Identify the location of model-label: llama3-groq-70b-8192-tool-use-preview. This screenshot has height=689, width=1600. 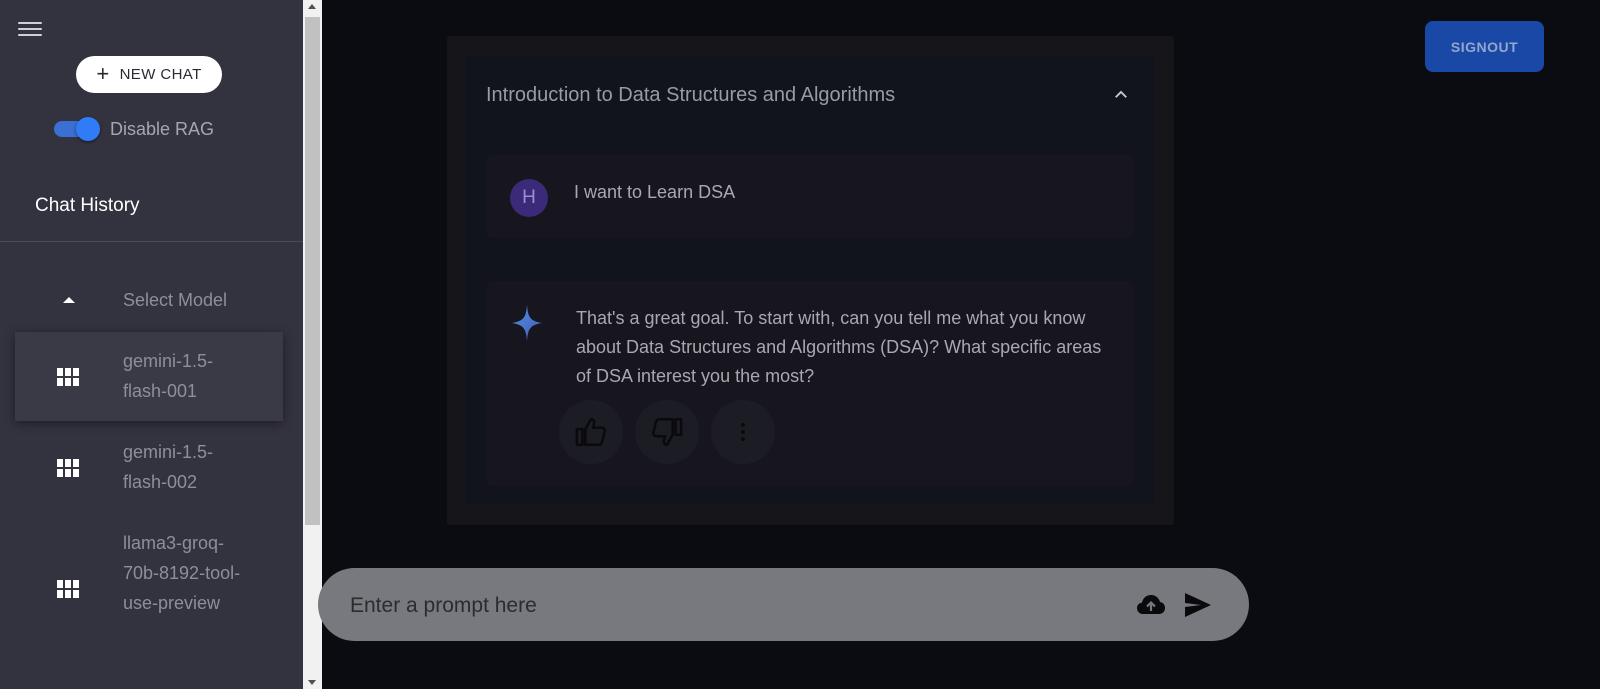
(182, 573).